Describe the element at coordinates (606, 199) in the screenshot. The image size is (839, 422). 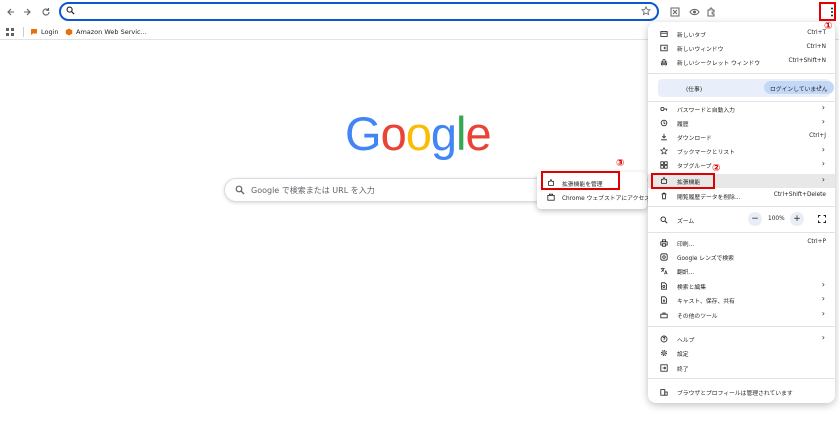
I see `menu-item-label: Chrome ウェブストアにアクセス` at that location.